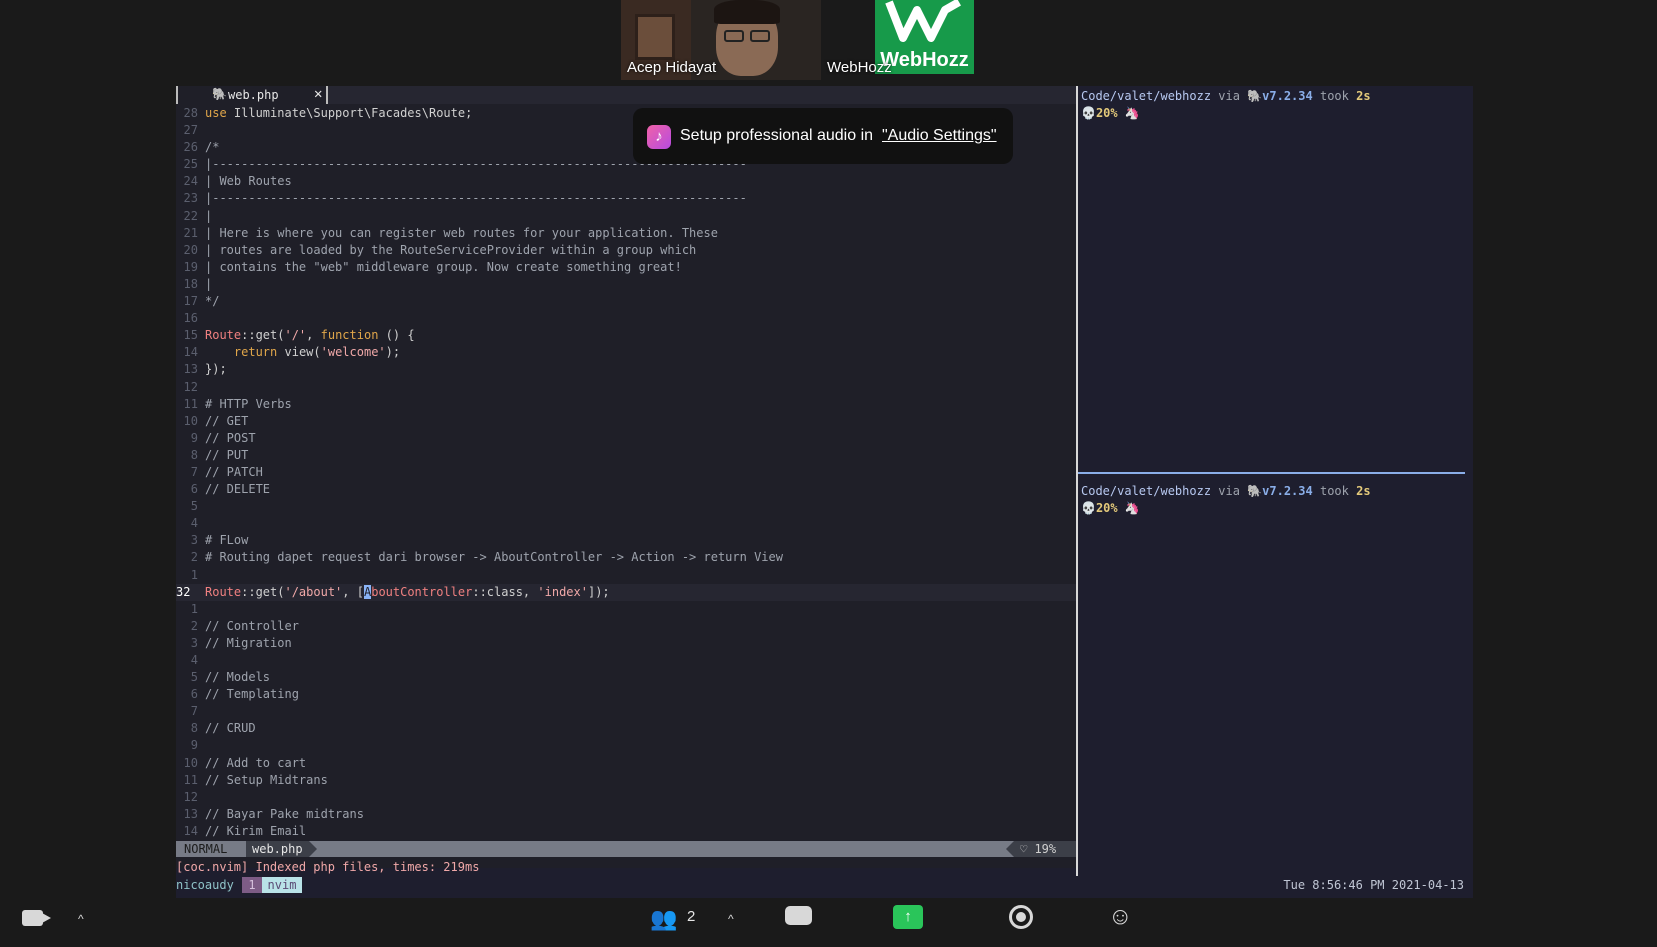  I want to click on code-token: 'welcome', so click(353, 352).